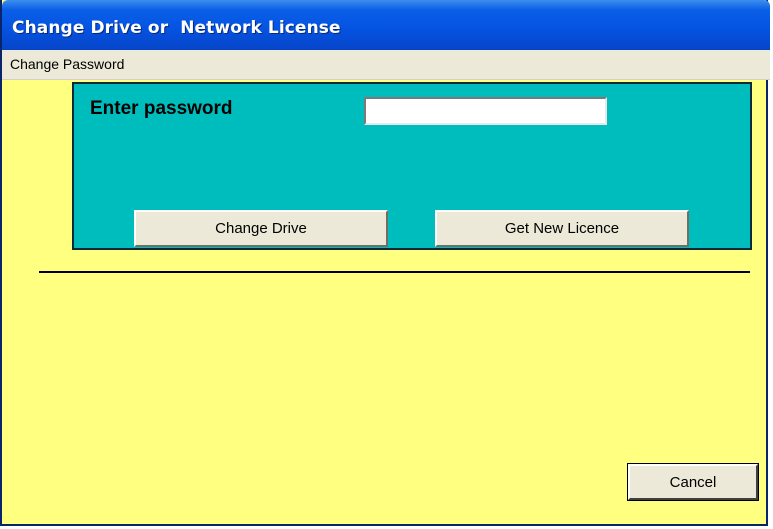 This screenshot has width=773, height=529. Describe the element at coordinates (67, 64) in the screenshot. I see `menu-item-change-password: Change Password` at that location.